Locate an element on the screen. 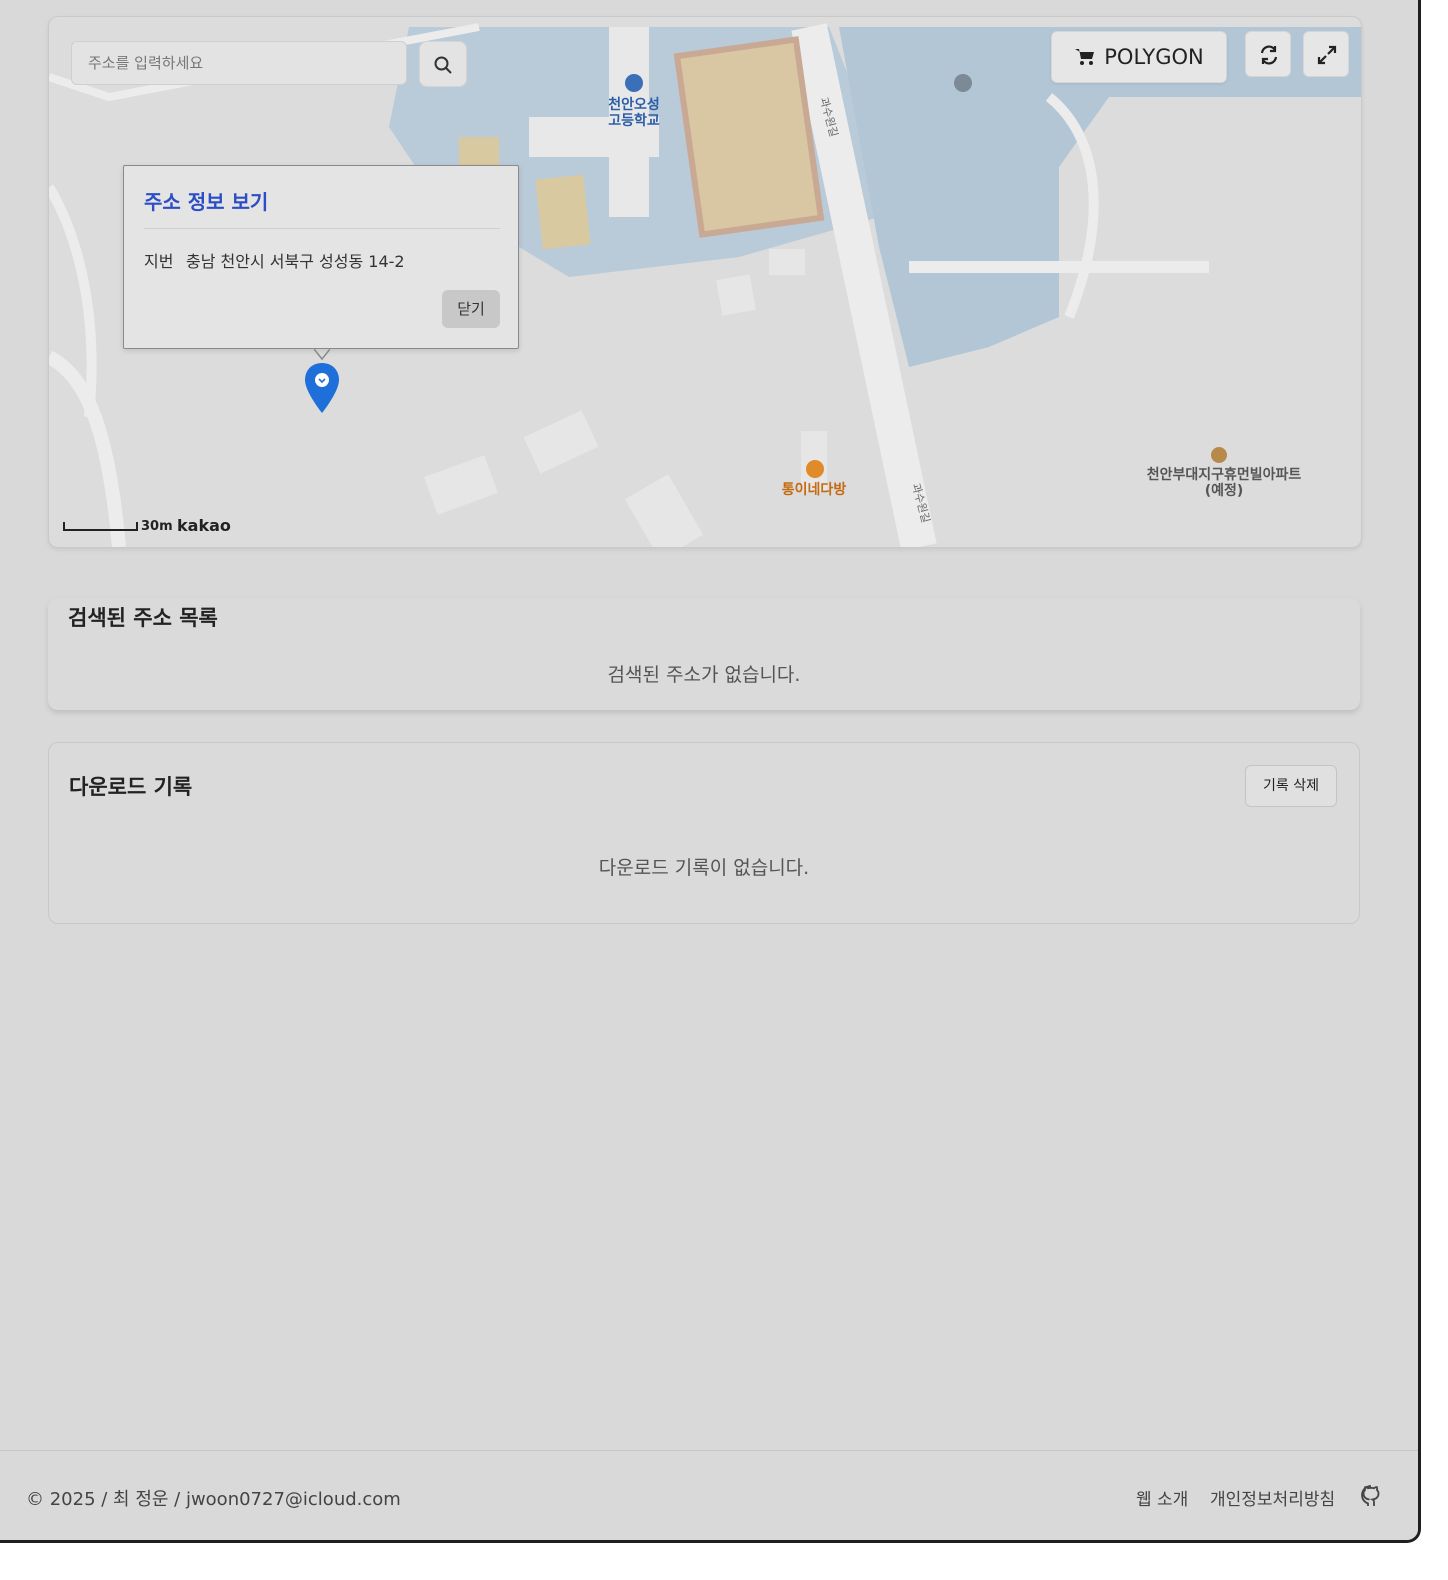  expand-icon is located at coordinates (1327, 55).